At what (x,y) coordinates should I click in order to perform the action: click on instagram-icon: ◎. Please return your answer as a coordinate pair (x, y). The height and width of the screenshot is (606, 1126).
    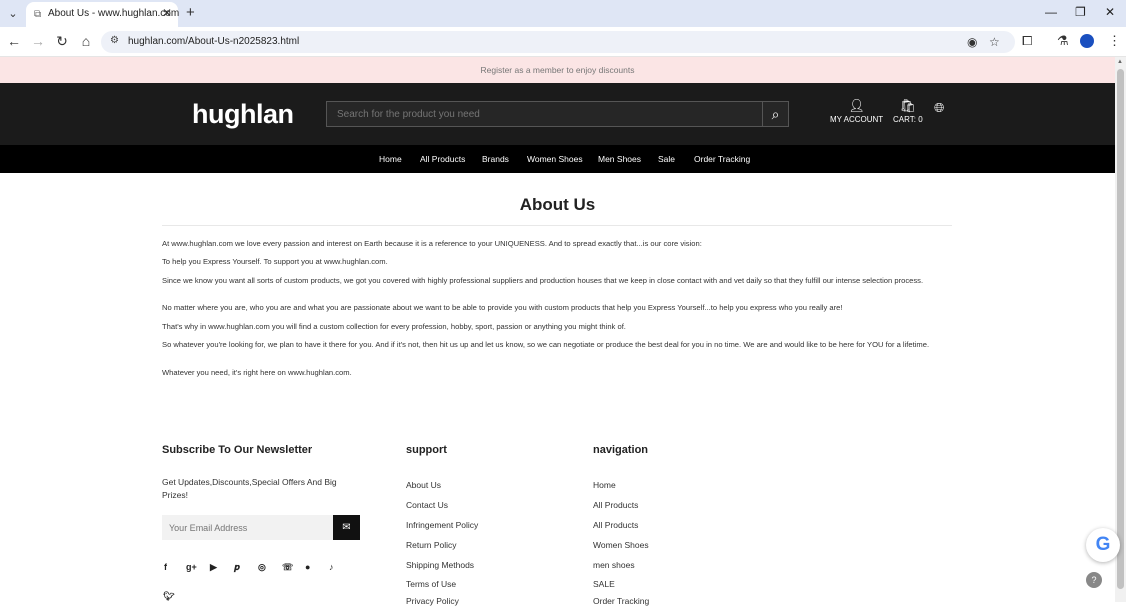
    Looking at the image, I should click on (262, 567).